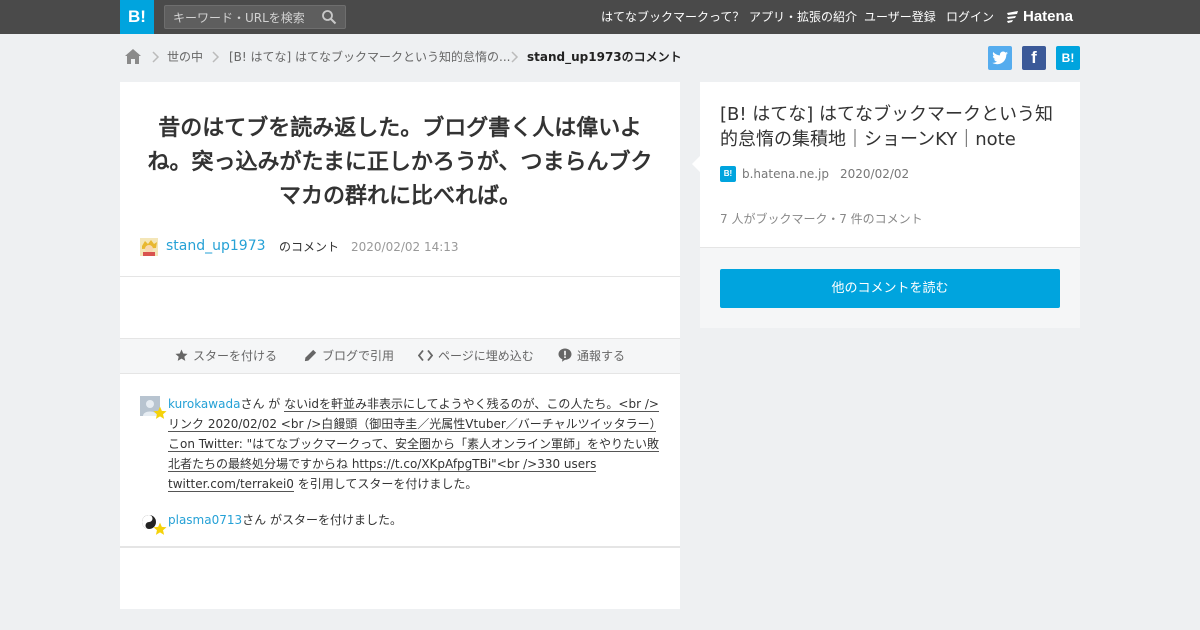 This screenshot has width=1200, height=630. Describe the element at coordinates (900, 17) in the screenshot. I see `nav-register: ユーザー登録` at that location.